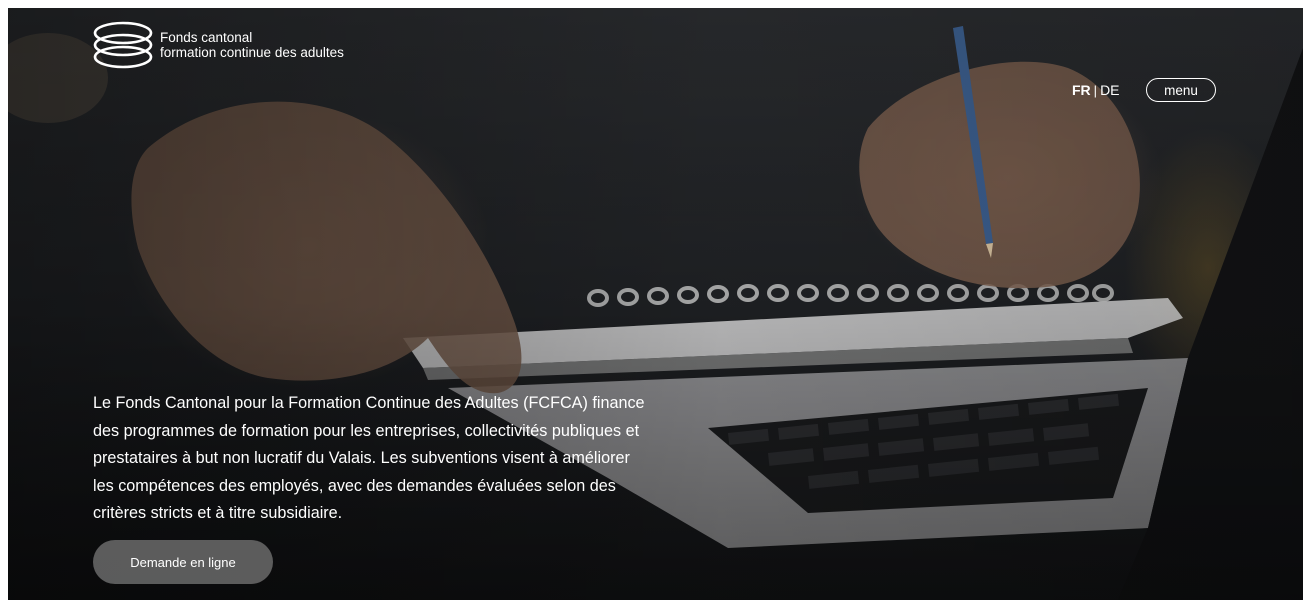 This screenshot has height=600, width=1303. I want to click on lang-fr-link: FR, so click(1081, 90).